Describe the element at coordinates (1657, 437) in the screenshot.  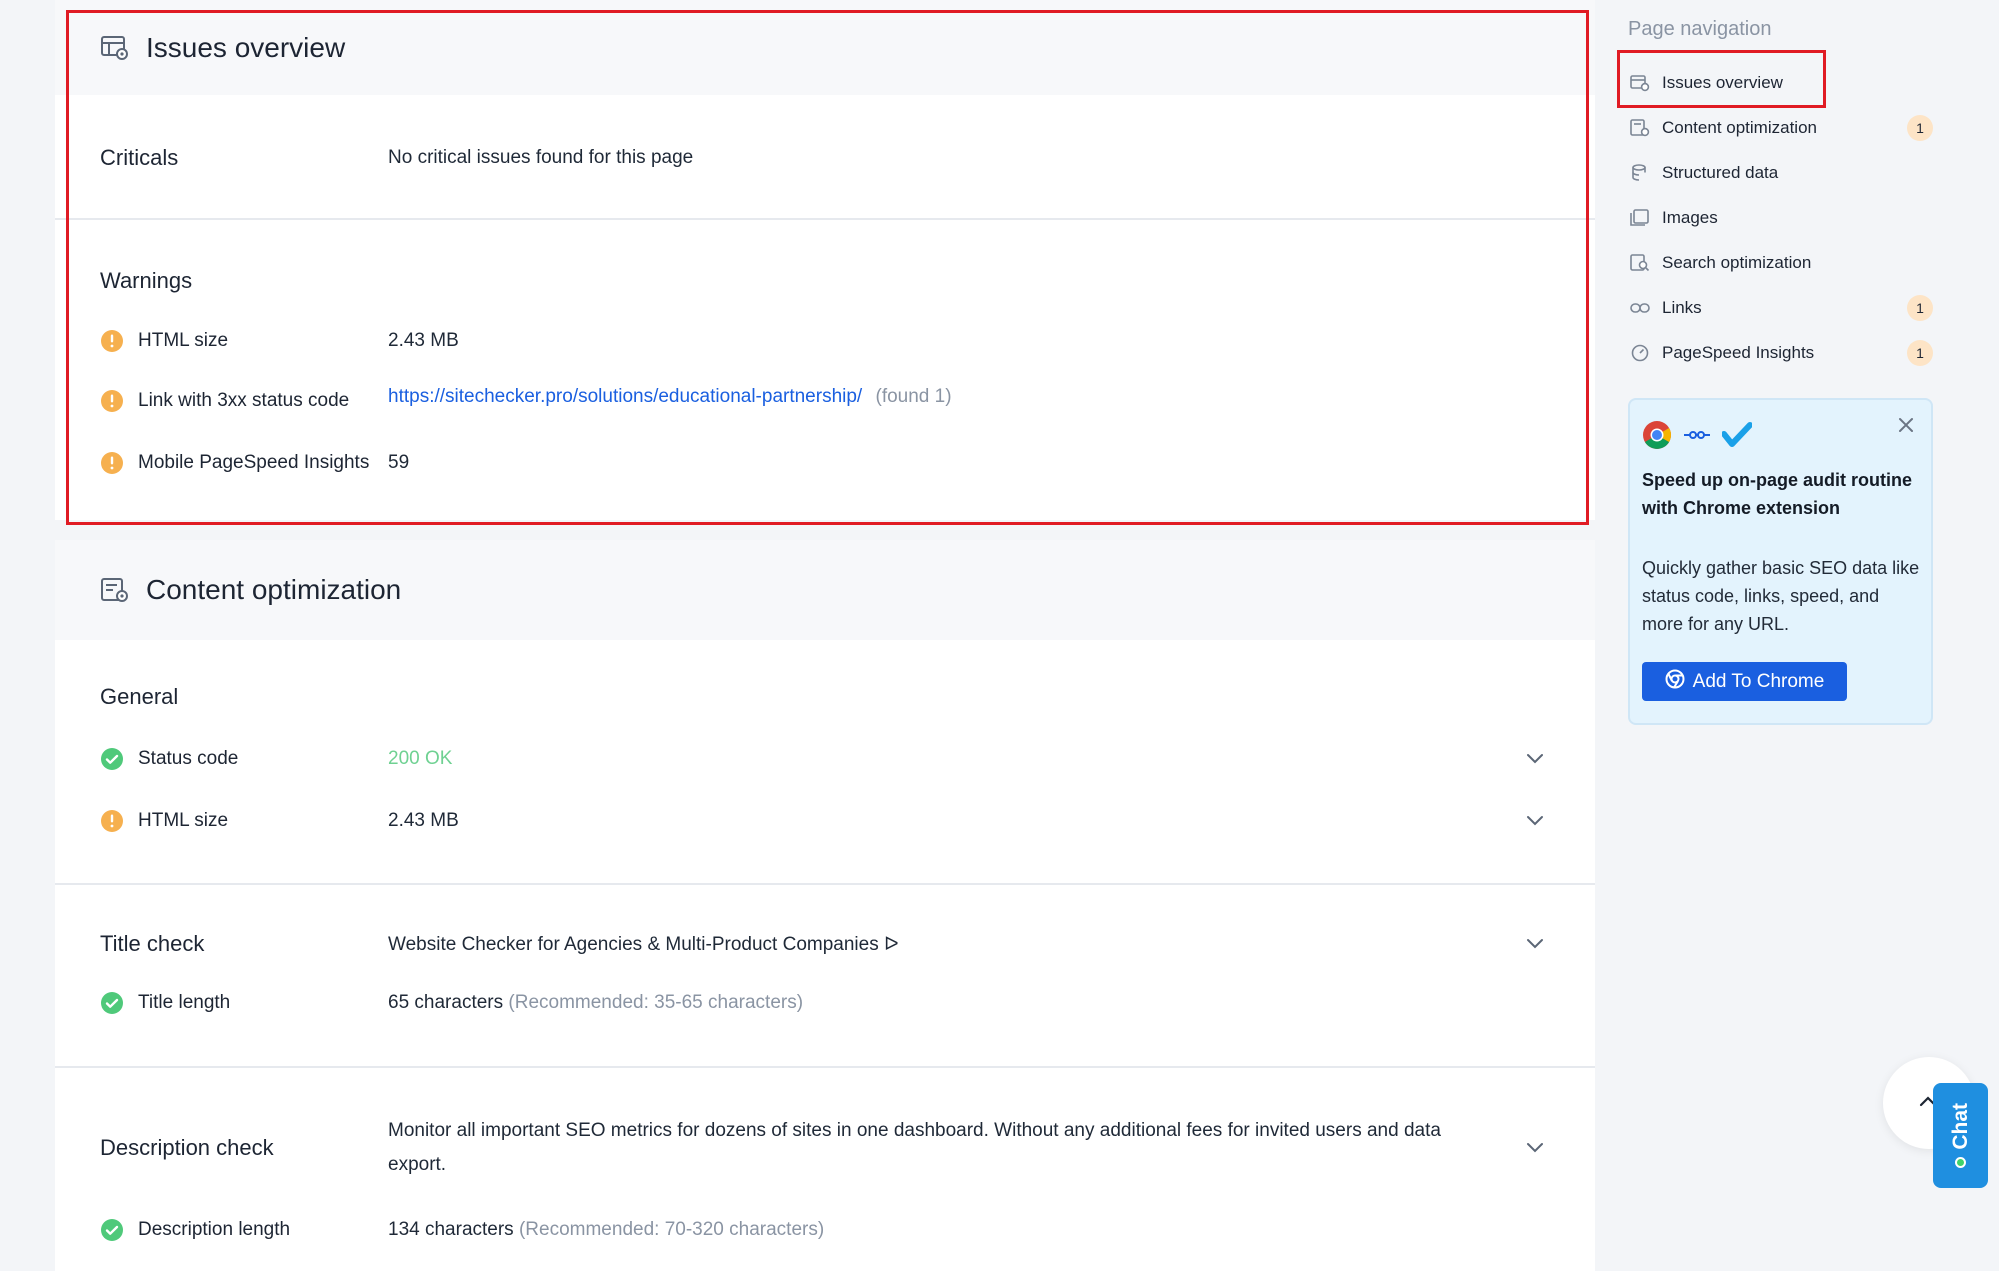
I see `chrome-logo-icon` at that location.